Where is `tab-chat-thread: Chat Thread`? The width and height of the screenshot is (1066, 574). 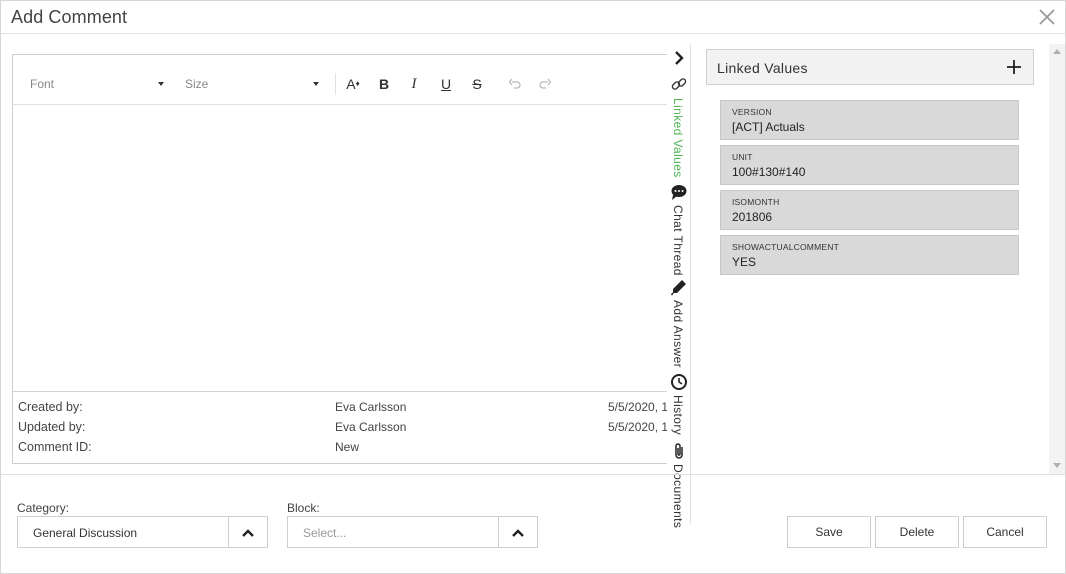
tab-chat-thread: Chat Thread is located at coordinates (679, 229).